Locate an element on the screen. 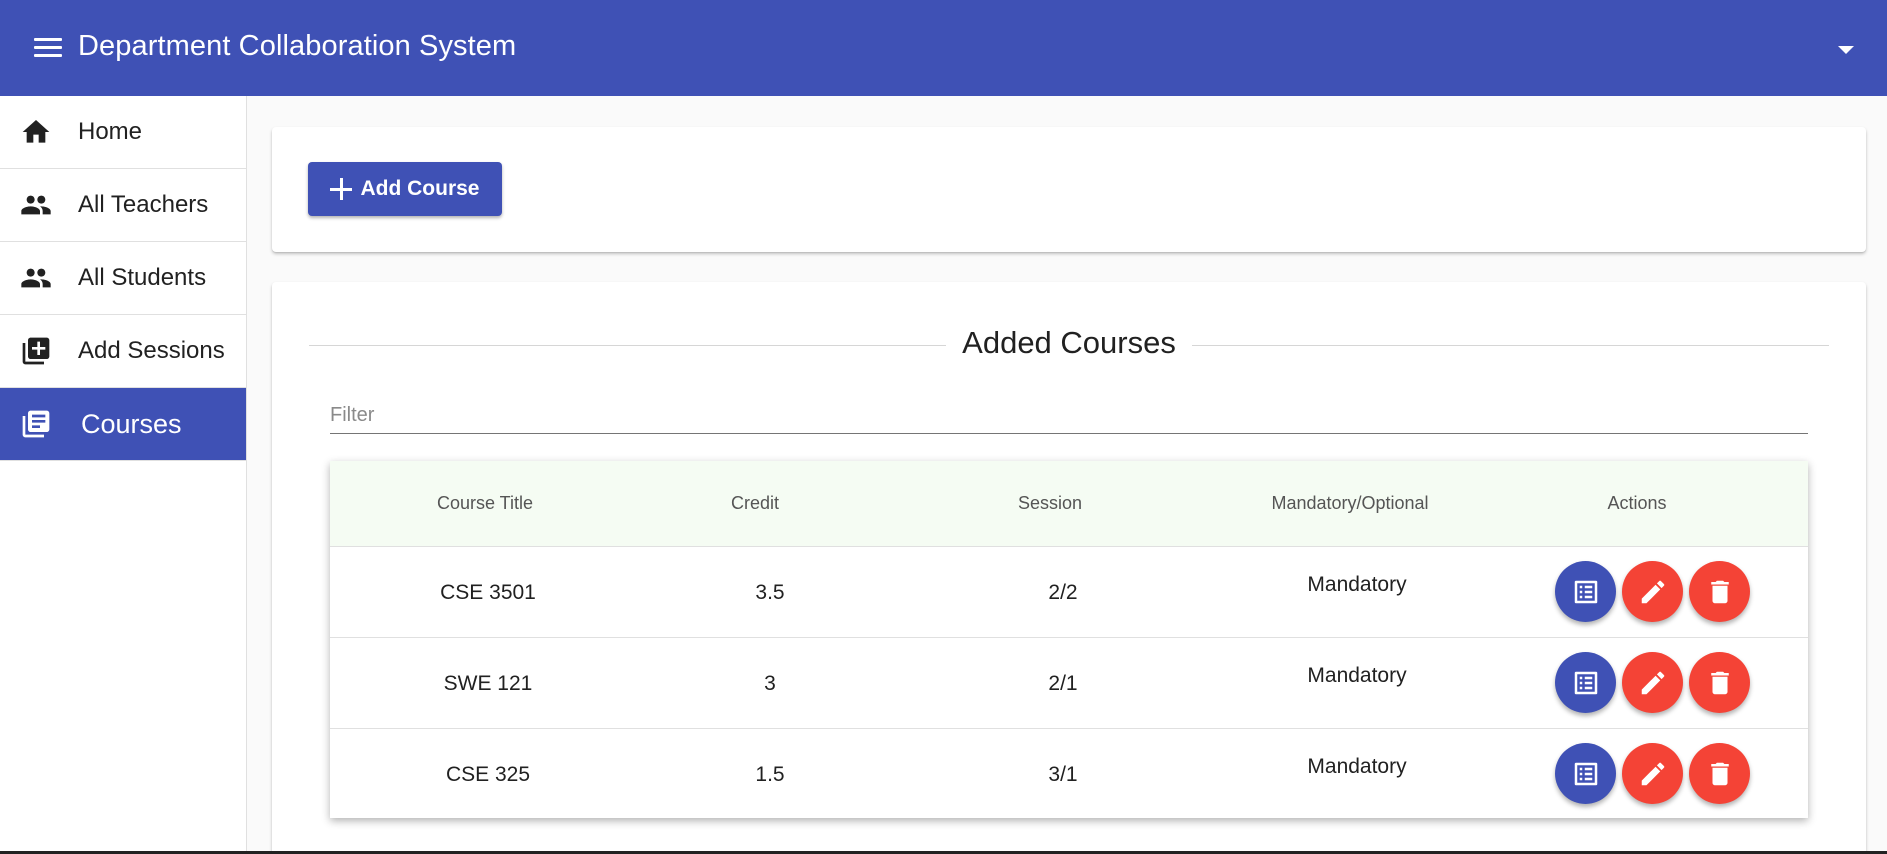  account-dropdown-icon is located at coordinates (1846, 49).